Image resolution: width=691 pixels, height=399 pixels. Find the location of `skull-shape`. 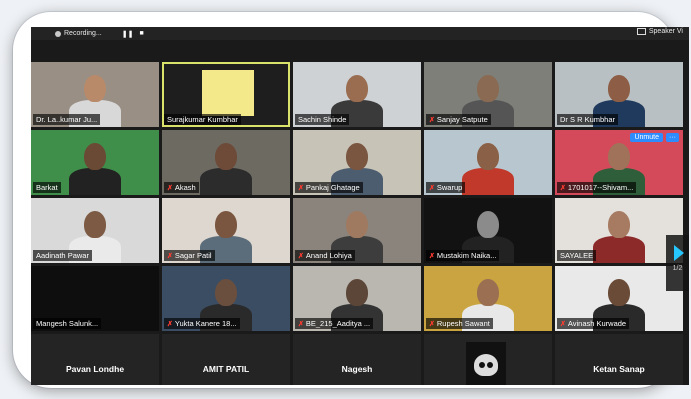

skull-shape is located at coordinates (486, 365).